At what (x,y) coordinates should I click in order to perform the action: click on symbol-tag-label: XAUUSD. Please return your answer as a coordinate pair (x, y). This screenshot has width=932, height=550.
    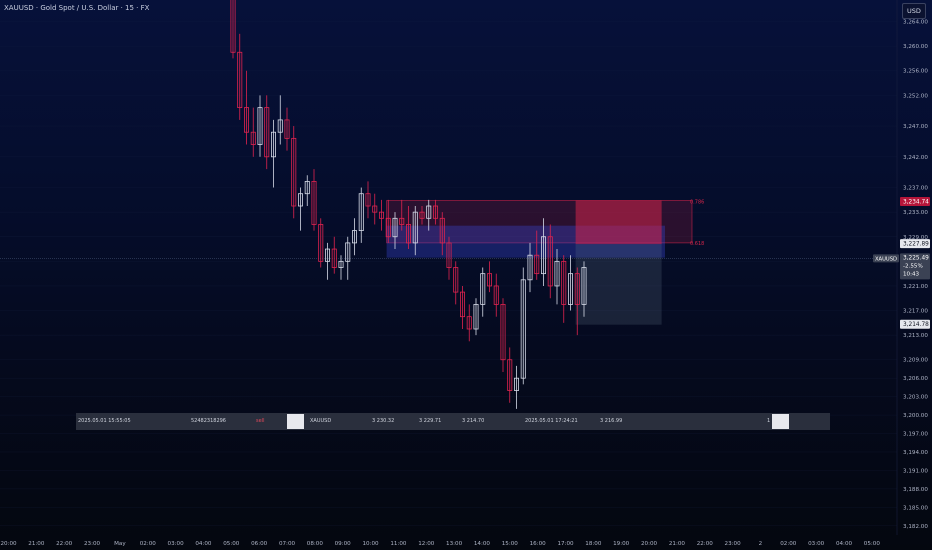
    Looking at the image, I should click on (886, 259).